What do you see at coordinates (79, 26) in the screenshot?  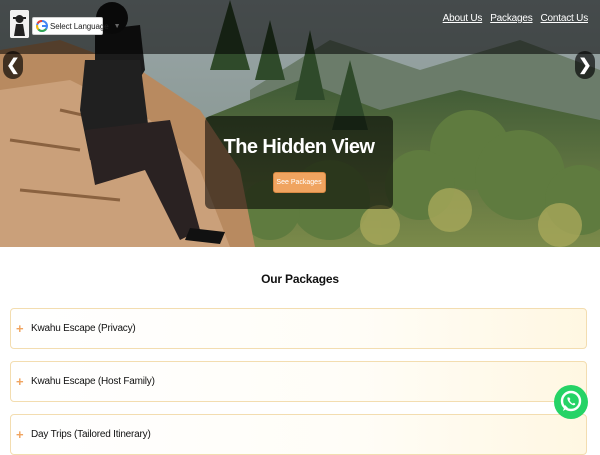 I see `language-selector-label: Select Language` at bounding box center [79, 26].